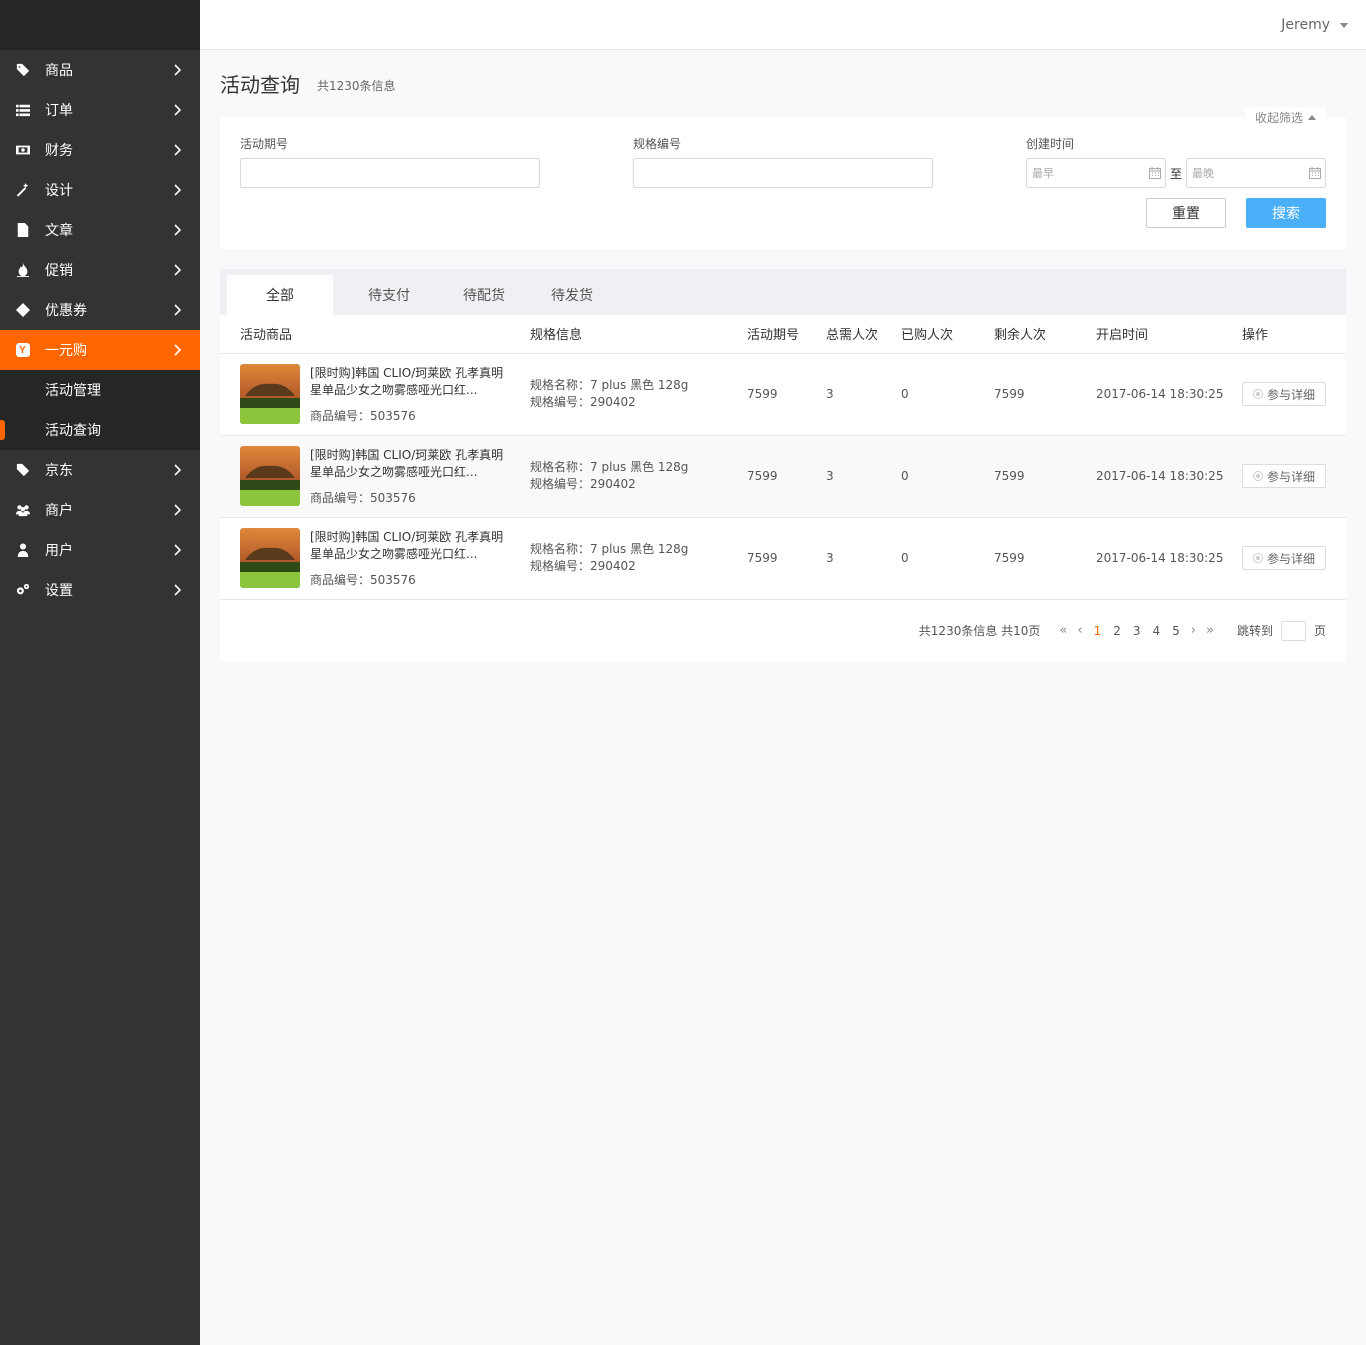  I want to click on spec-no-input, so click(783, 173).